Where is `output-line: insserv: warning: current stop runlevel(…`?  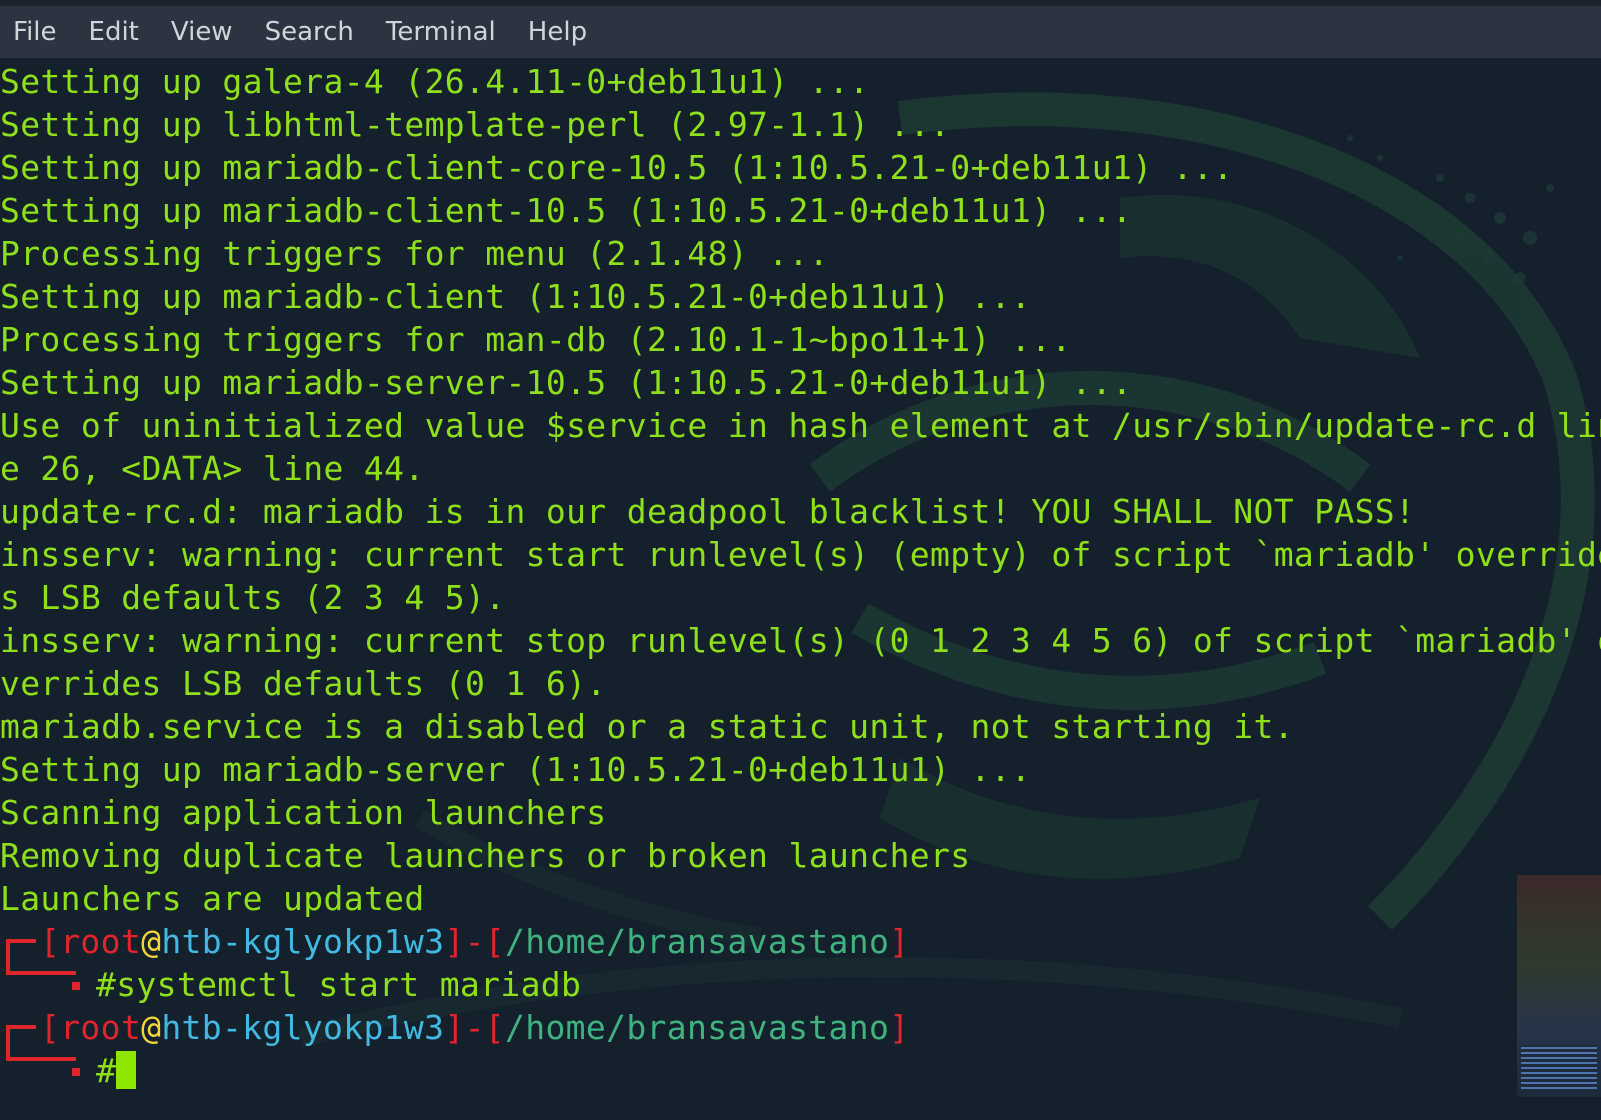 output-line: insserv: warning: current stop runlevel(… is located at coordinates (800, 640).